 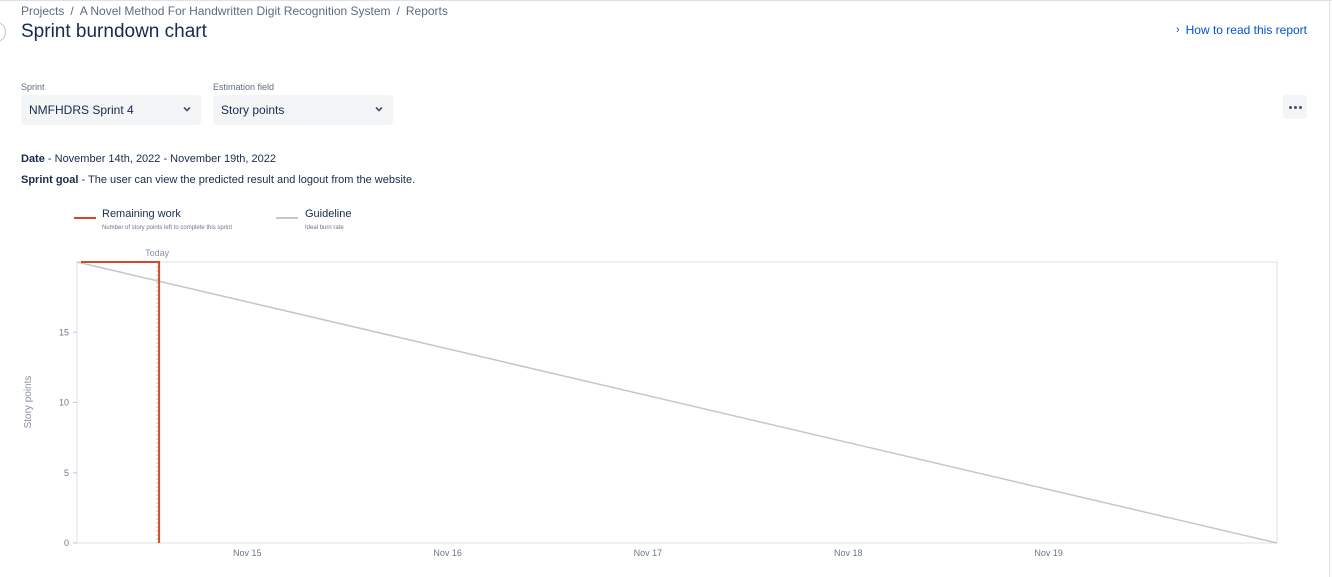 I want to click on remaining-work-series-line, so click(x=121, y=402).